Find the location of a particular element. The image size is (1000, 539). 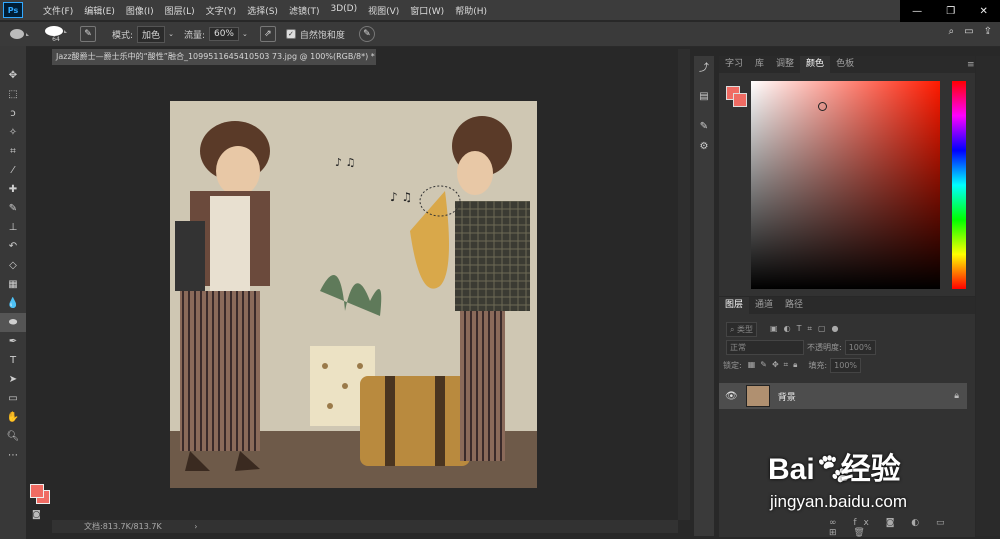

mode-group: 模式: 加色 ⌄ is located at coordinates (143, 34).